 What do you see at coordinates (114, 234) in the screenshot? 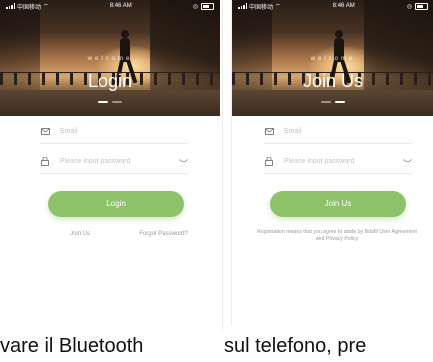
I see `auth-links: Join Us Forgot Password?` at bounding box center [114, 234].